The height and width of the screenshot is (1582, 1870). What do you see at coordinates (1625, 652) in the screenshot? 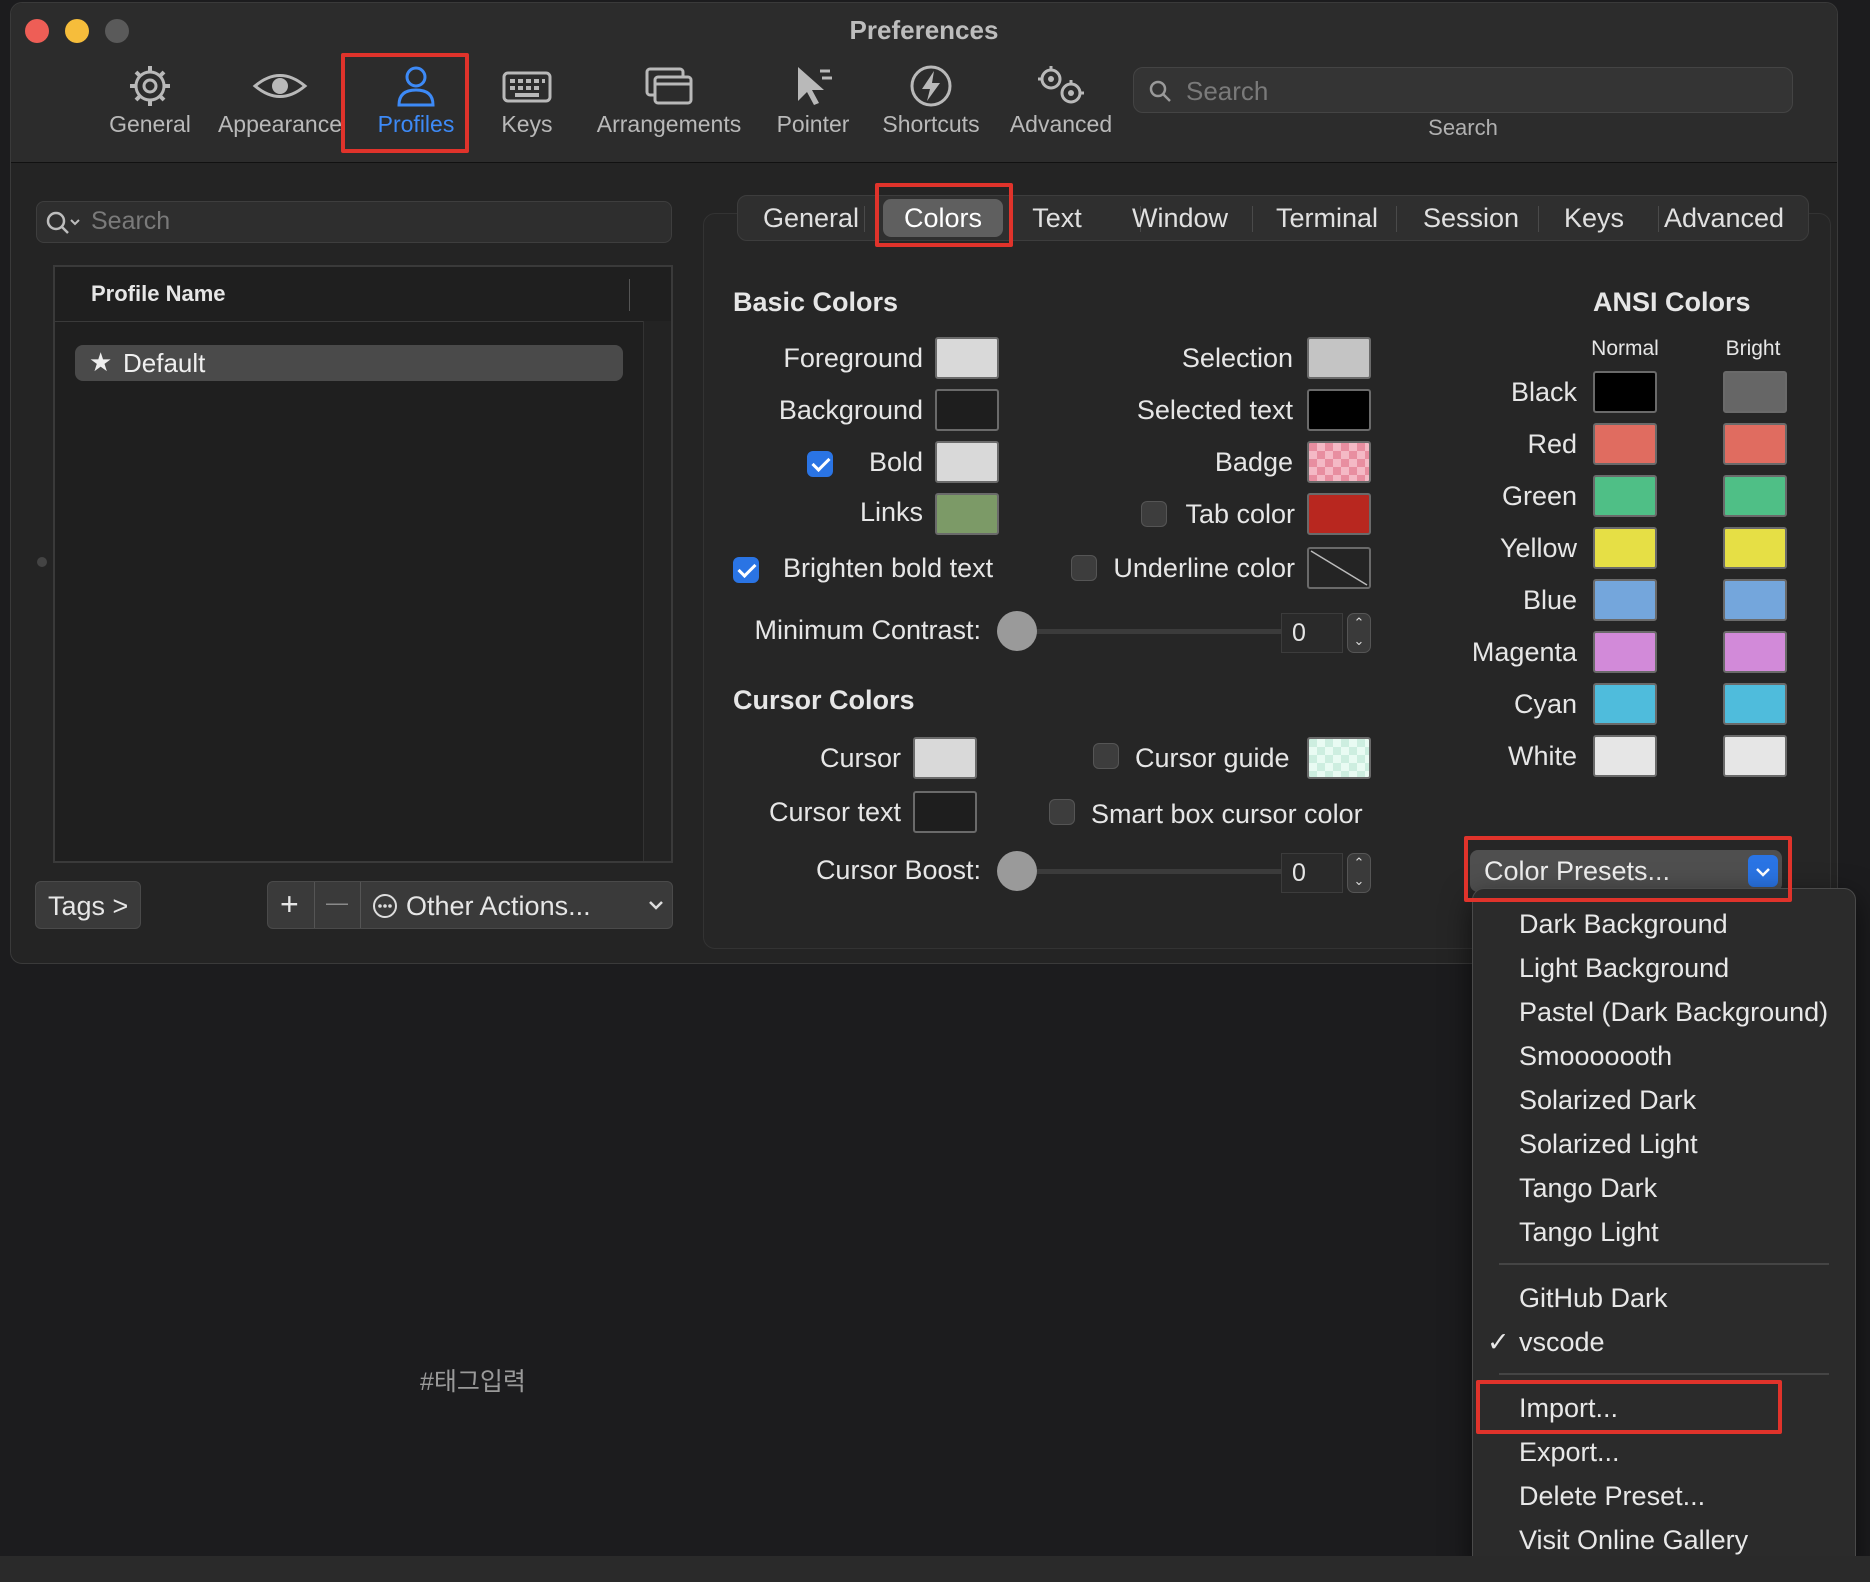
I see `ansi-magenta-normal-well` at bounding box center [1625, 652].